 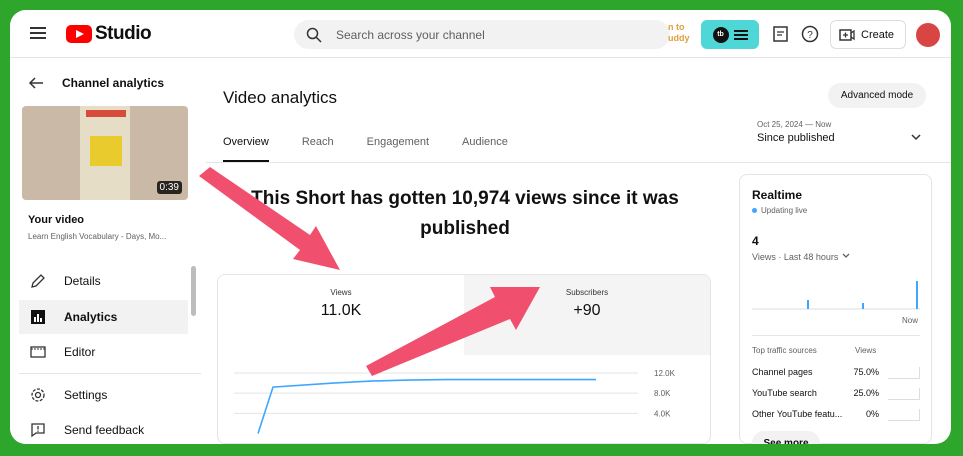 What do you see at coordinates (784, 350) in the screenshot?
I see `traffic-sources-header: Top traffic sources` at bounding box center [784, 350].